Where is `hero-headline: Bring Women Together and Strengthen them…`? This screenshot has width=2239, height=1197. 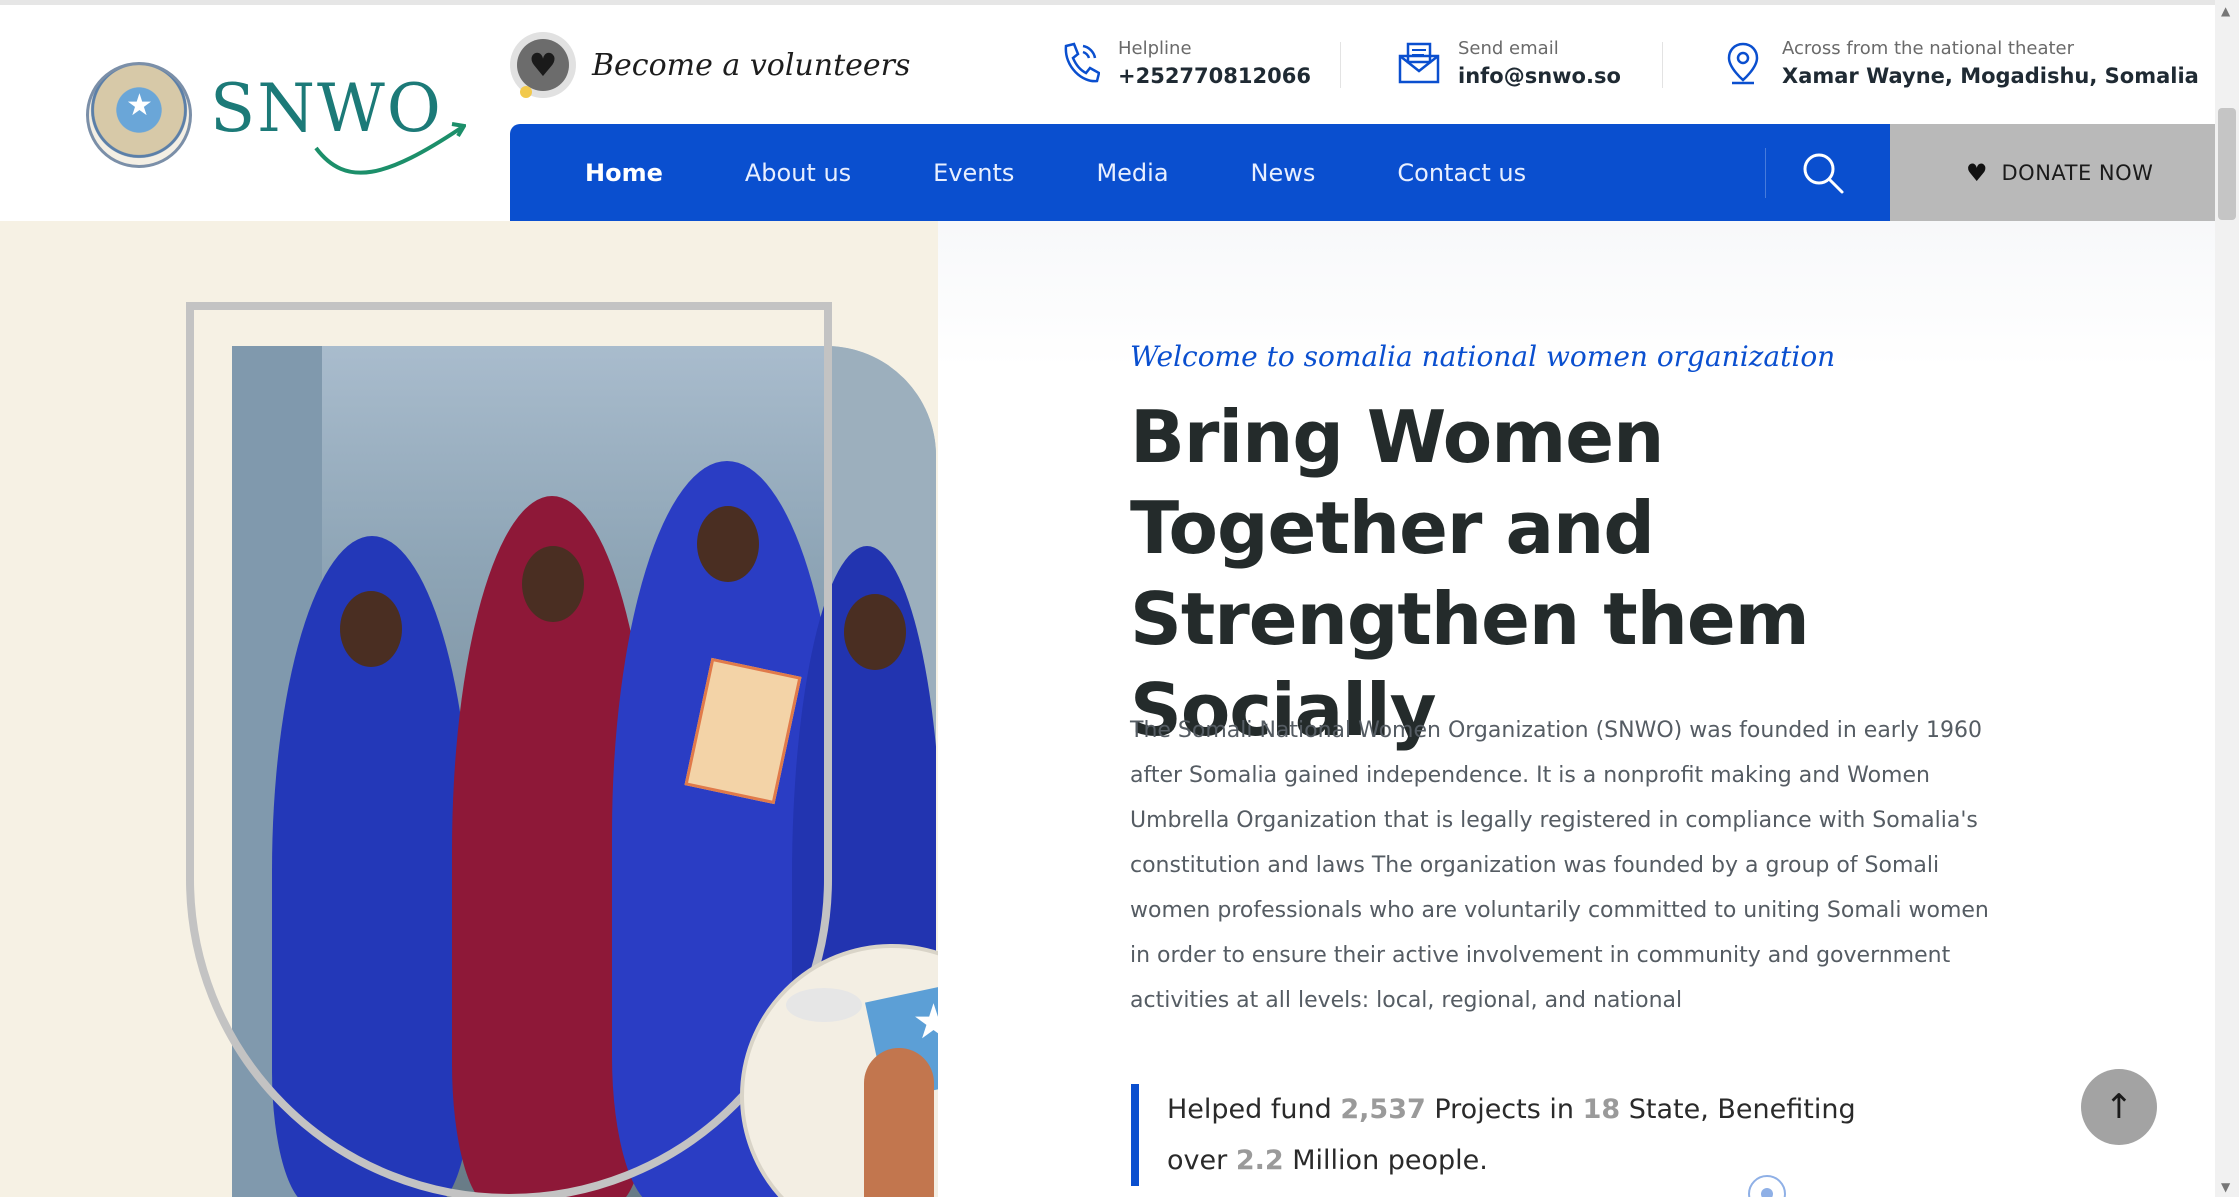
hero-headline: Bring Women Together and Strengthen them… is located at coordinates (1470, 573).